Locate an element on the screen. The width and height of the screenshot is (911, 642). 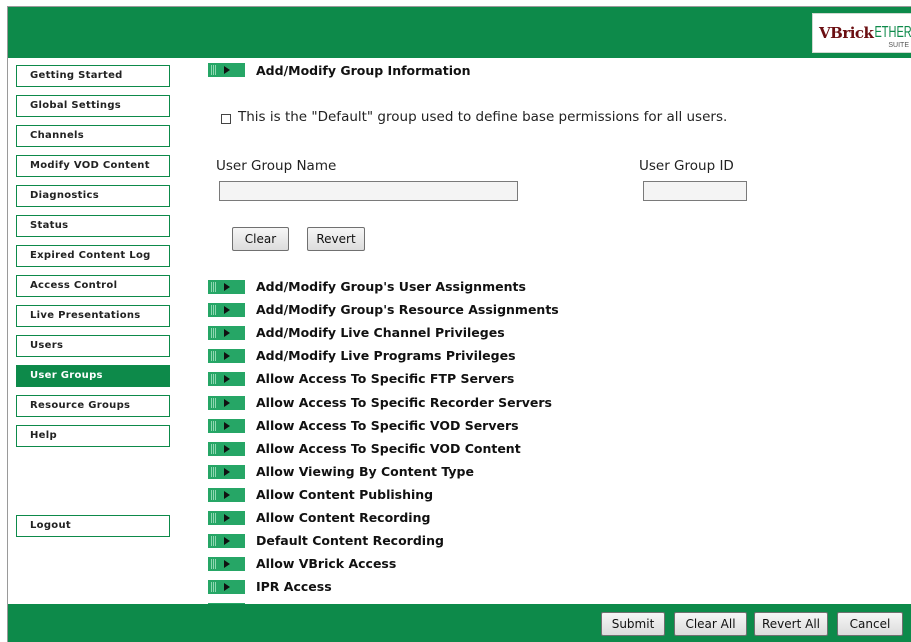
sidebar-item-getting-started: Getting Started is located at coordinates (93, 76).